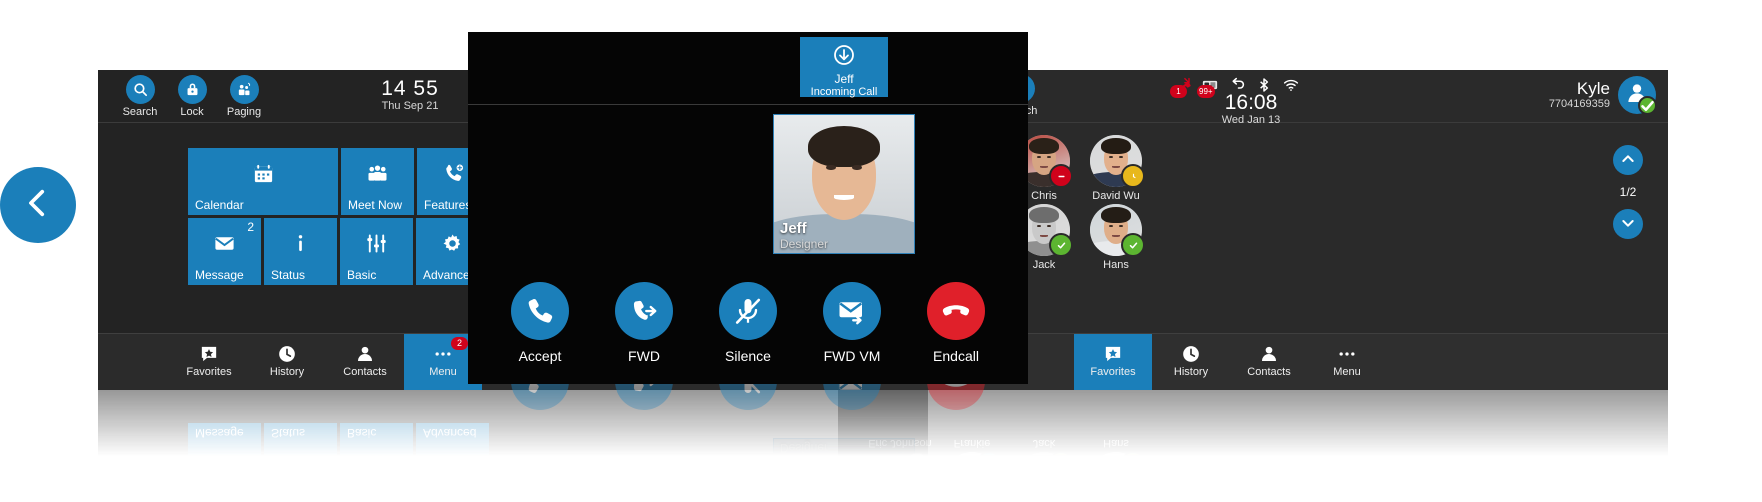  What do you see at coordinates (1579, 104) in the screenshot?
I see `user-number: 7704169359` at bounding box center [1579, 104].